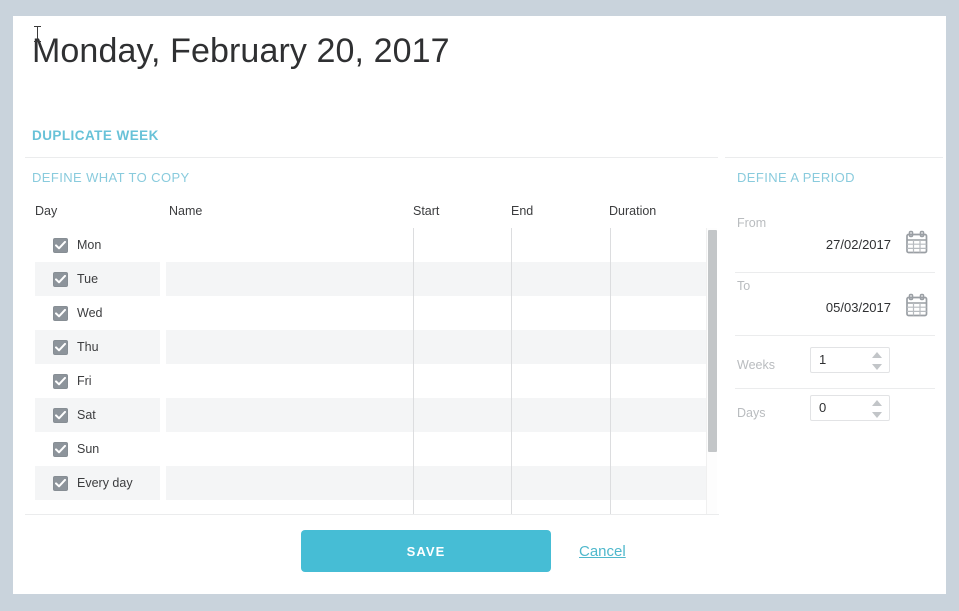 Image resolution: width=959 pixels, height=611 pixels. Describe the element at coordinates (426, 551) in the screenshot. I see `save-button: SAVE` at that location.